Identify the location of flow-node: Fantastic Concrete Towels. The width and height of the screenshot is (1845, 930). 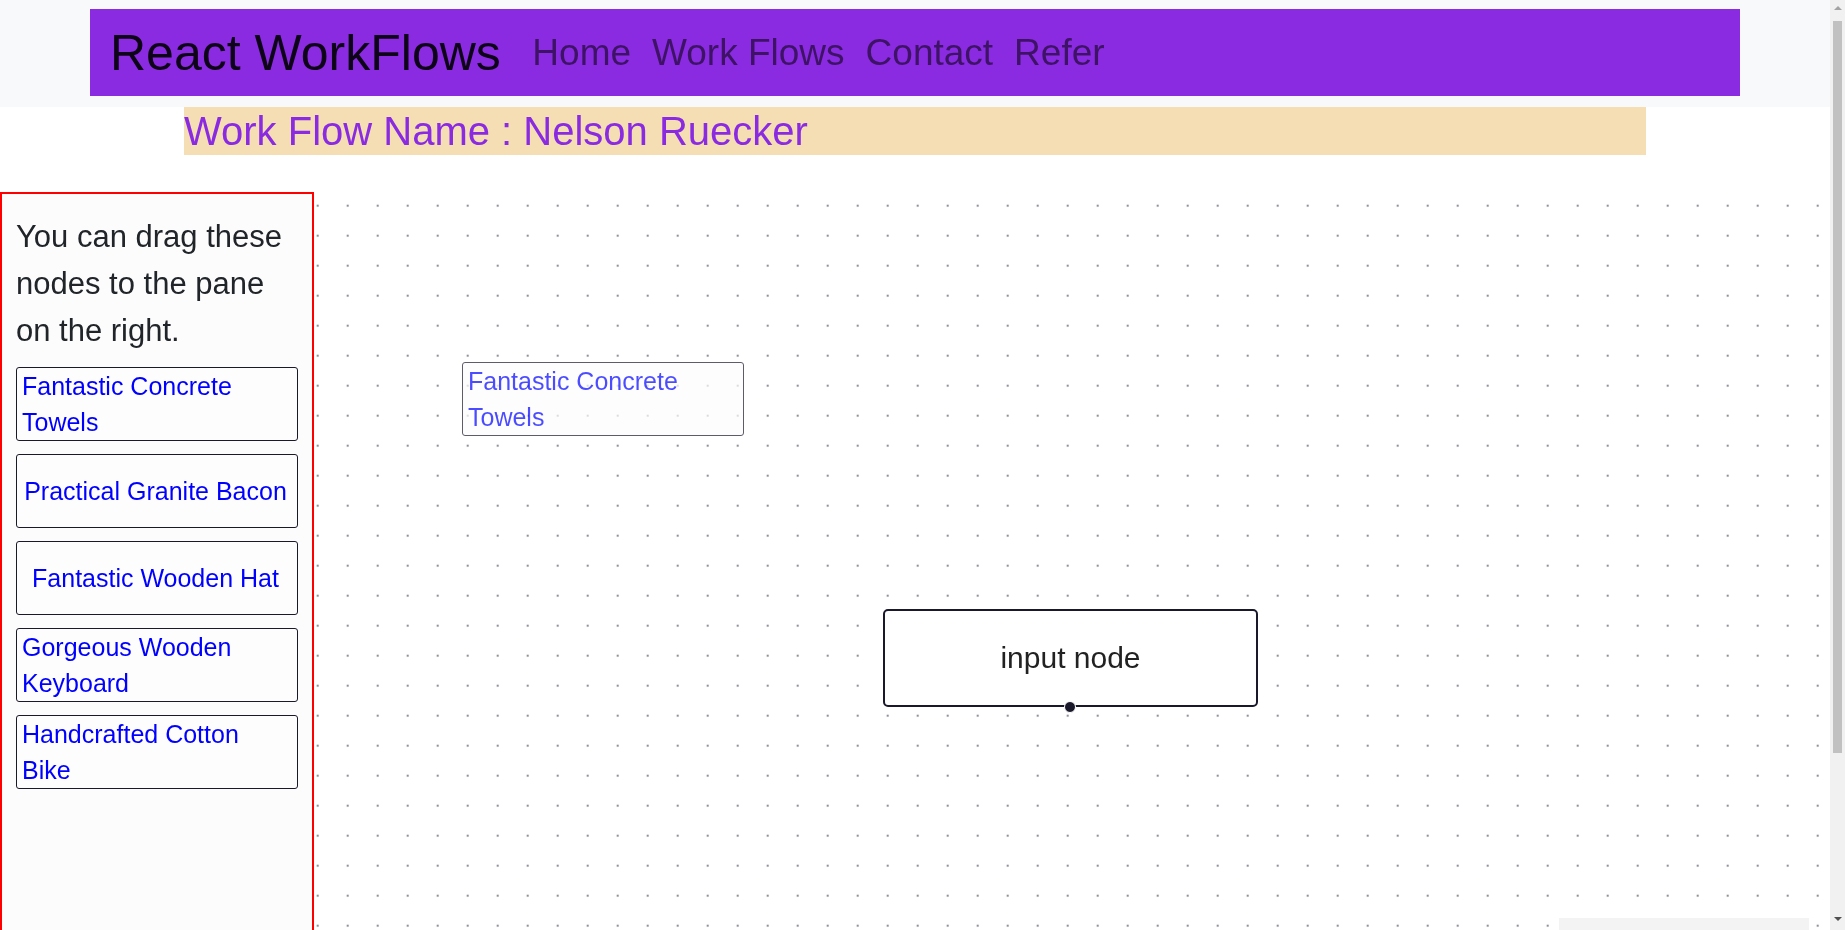
(603, 399).